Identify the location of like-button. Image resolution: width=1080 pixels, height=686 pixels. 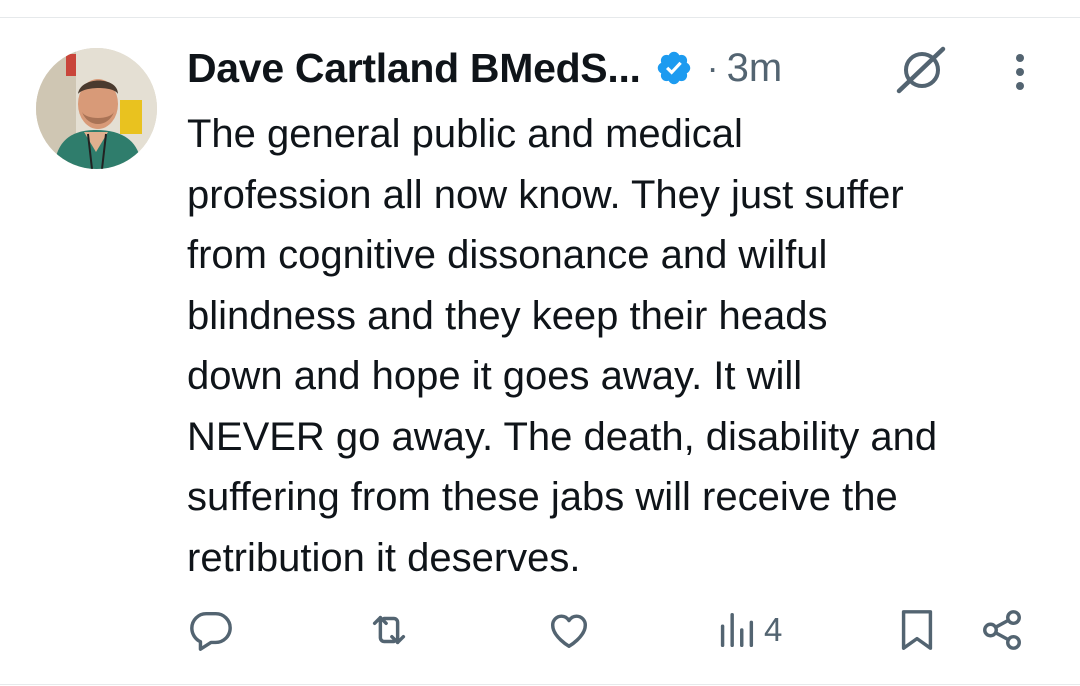
(569, 630).